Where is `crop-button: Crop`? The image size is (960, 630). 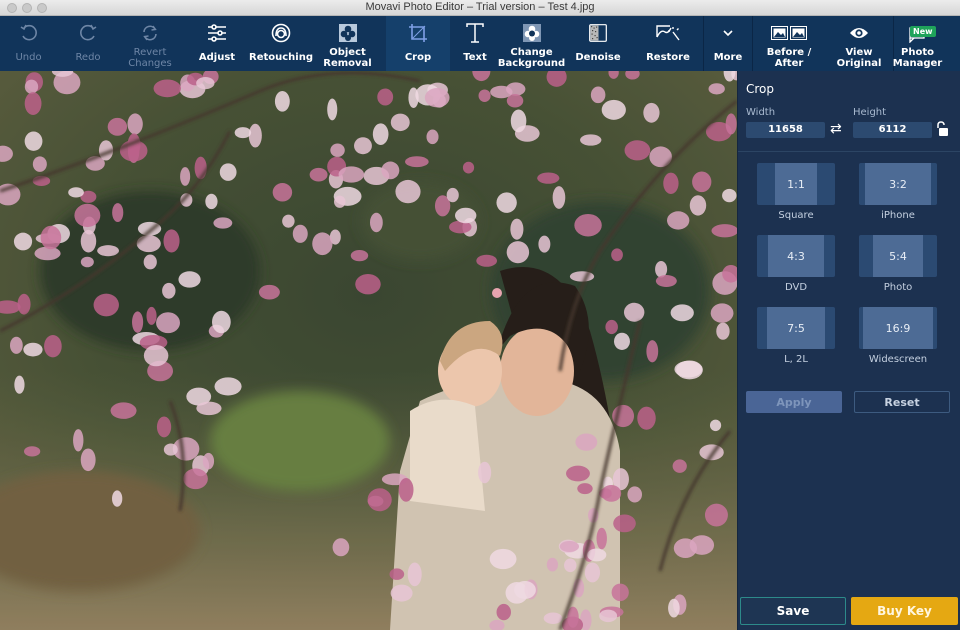 crop-button: Crop is located at coordinates (418, 43).